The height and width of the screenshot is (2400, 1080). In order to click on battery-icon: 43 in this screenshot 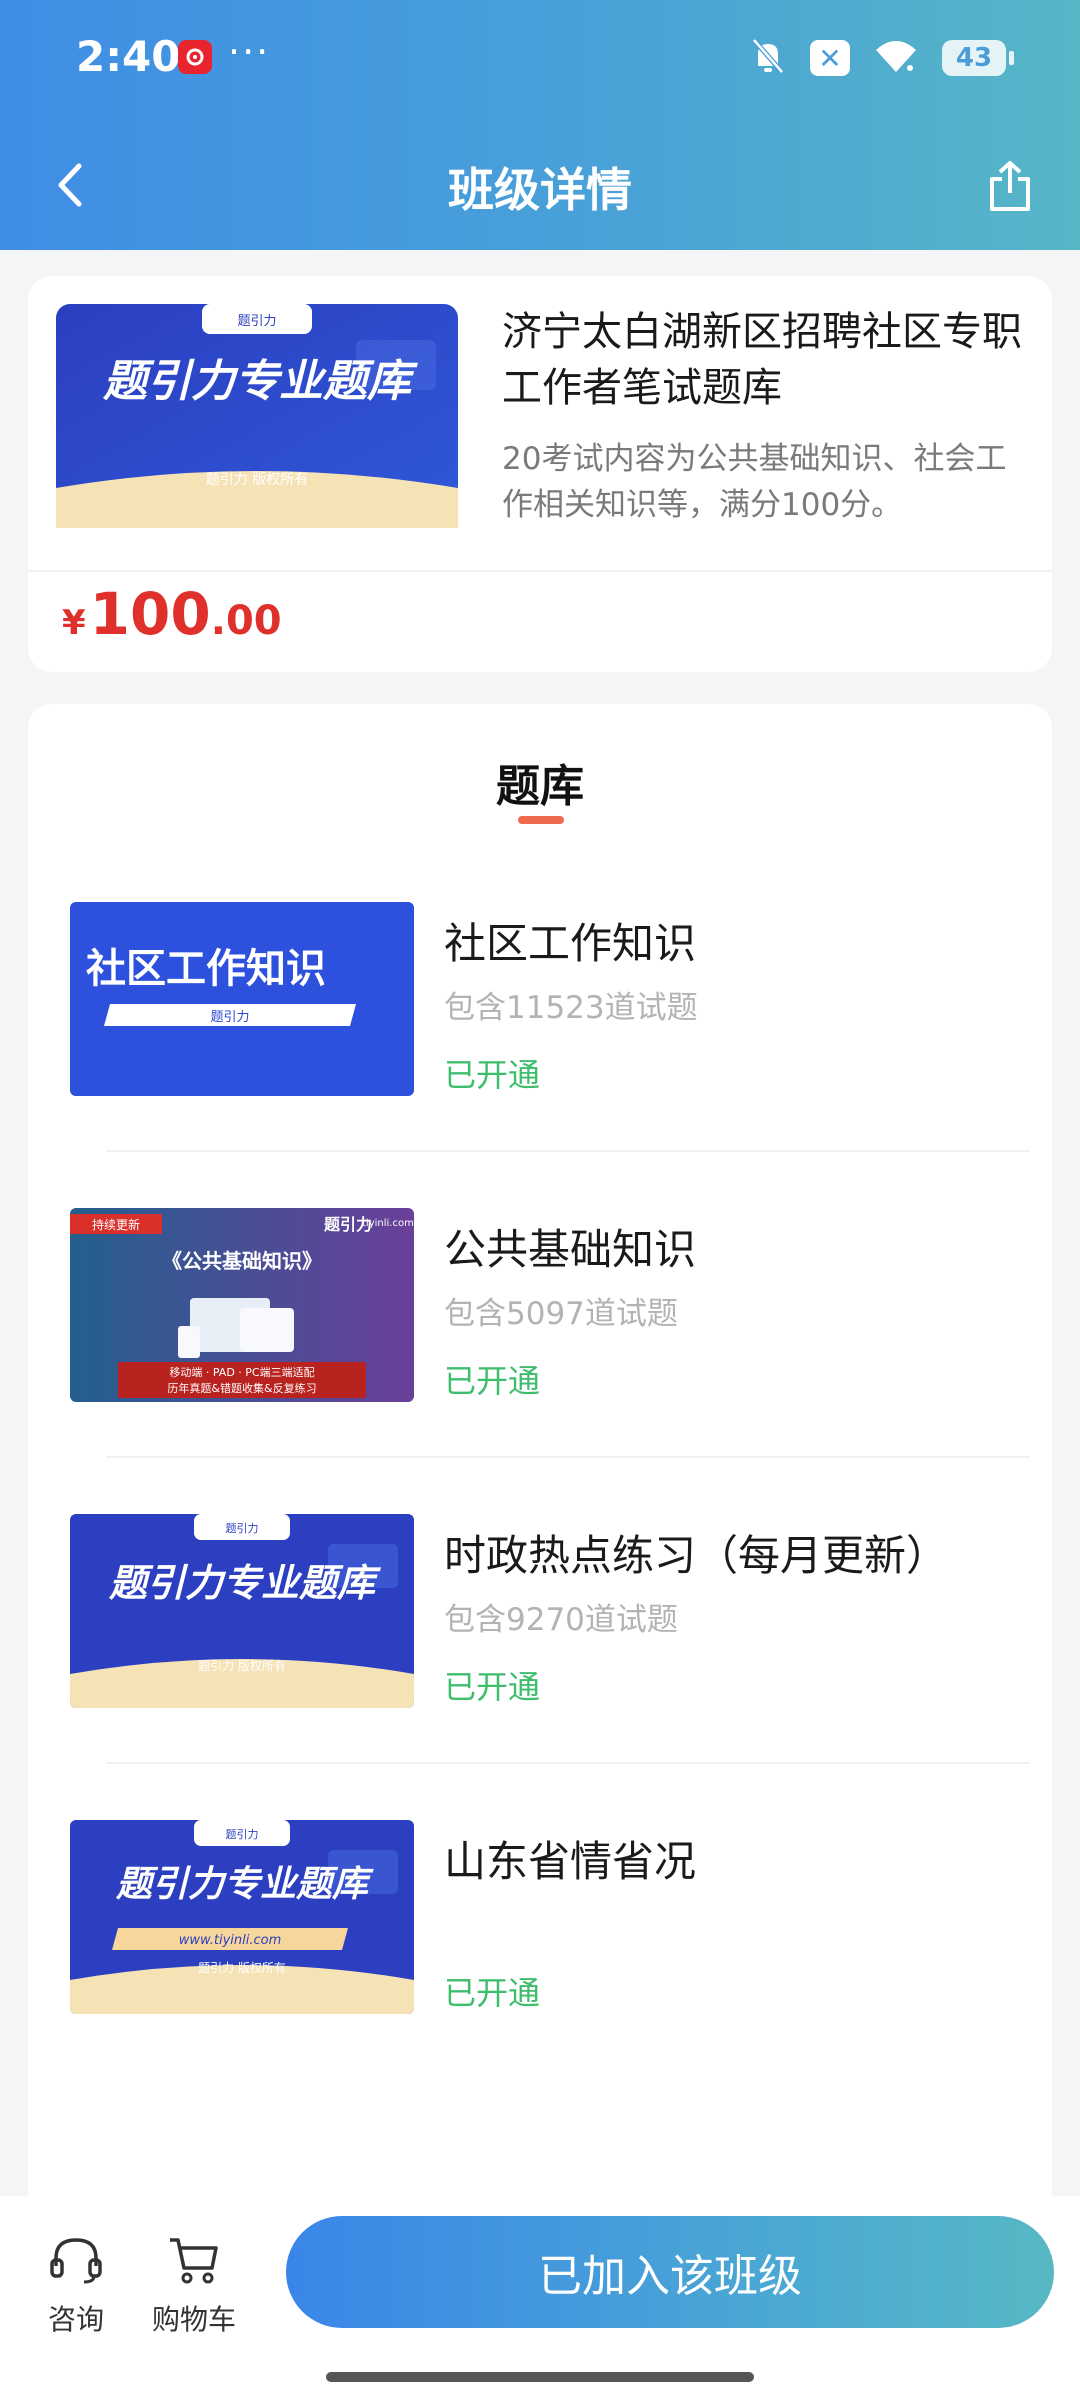, I will do `click(978, 58)`.